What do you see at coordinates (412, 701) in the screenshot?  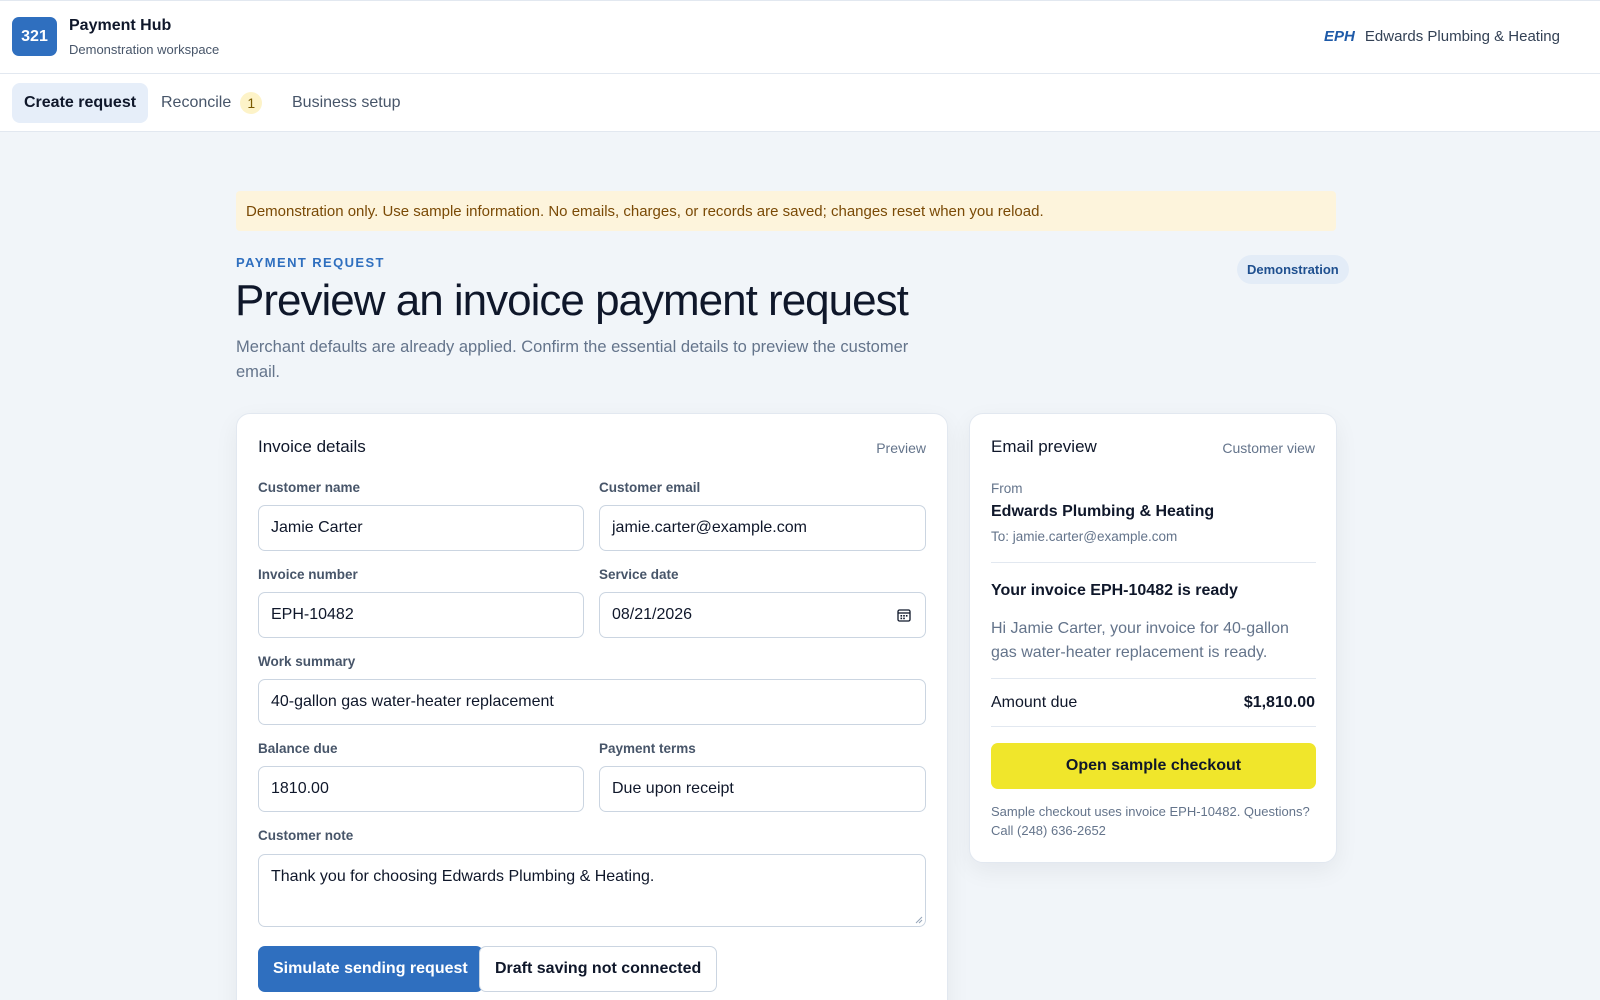 I see `work-summary-value: 40-gallon gas water-heater replacement` at bounding box center [412, 701].